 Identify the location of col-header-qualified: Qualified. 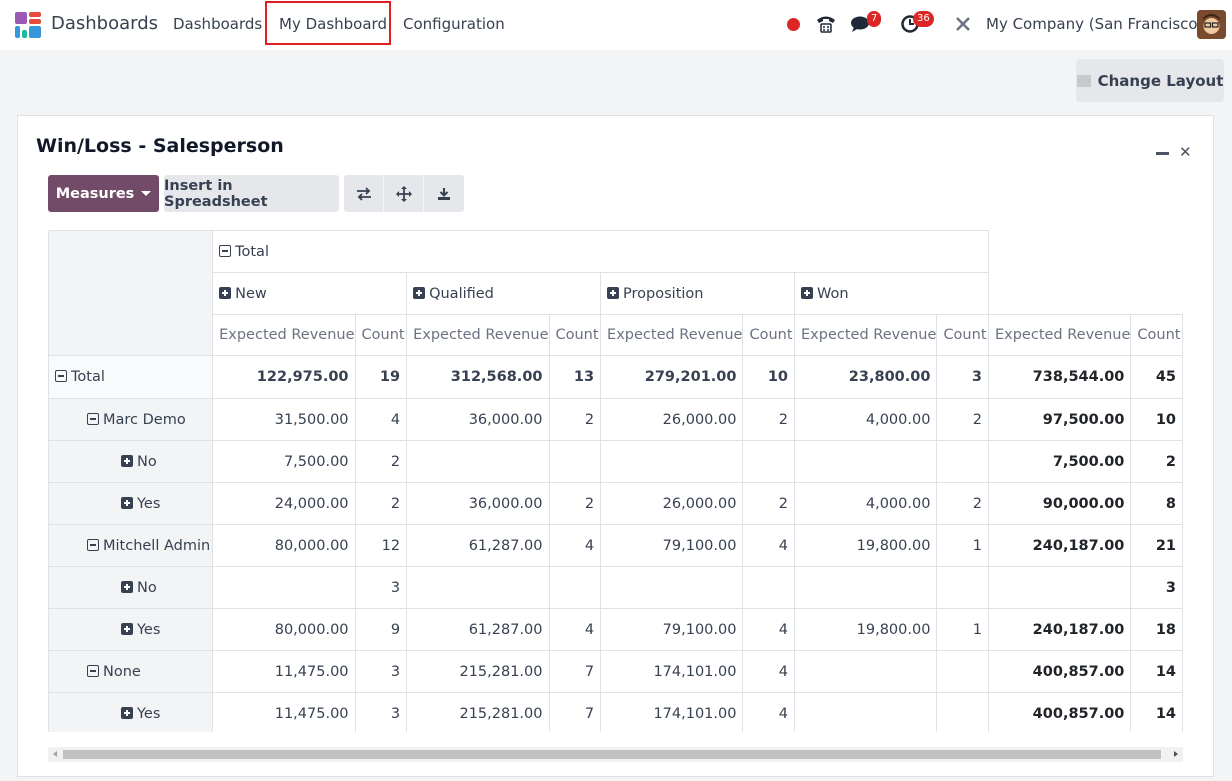
(504, 293).